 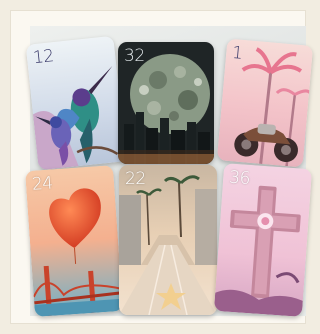 What do you see at coordinates (43, 57) in the screenshot?
I see `card-number: 12` at bounding box center [43, 57].